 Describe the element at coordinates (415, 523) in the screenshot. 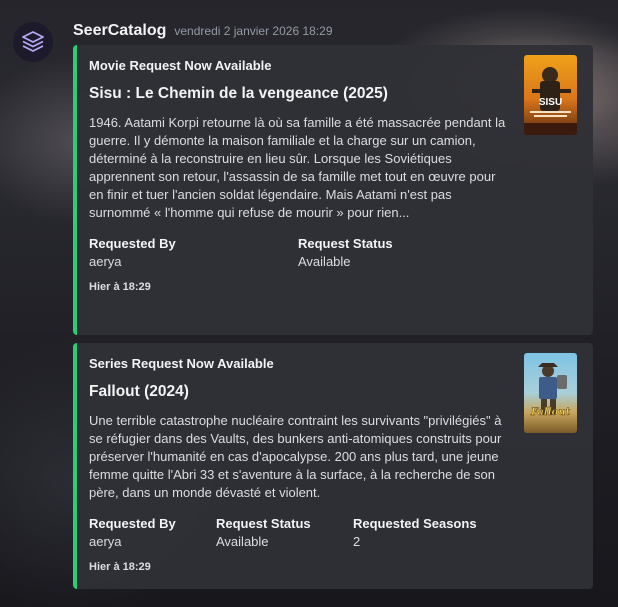

I see `field-name: Requested Seasons` at that location.